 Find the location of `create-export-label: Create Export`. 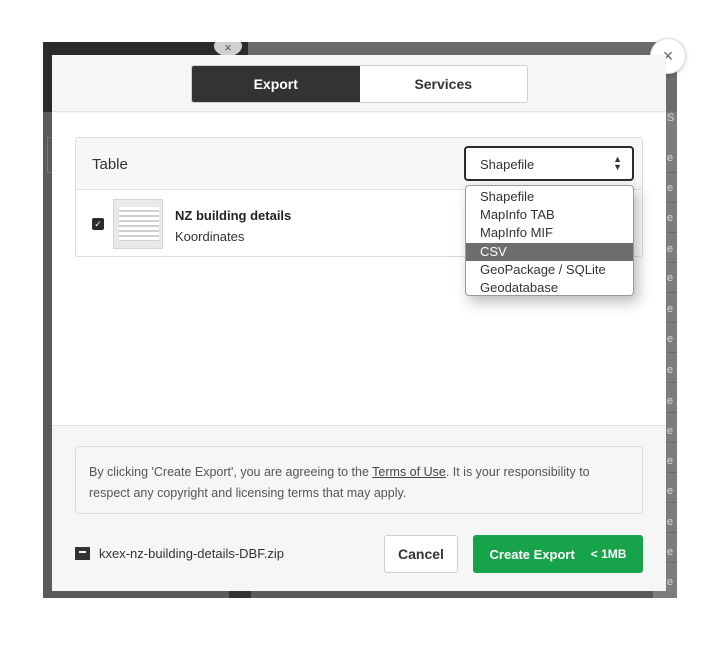

create-export-label: Create Export is located at coordinates (532, 554).